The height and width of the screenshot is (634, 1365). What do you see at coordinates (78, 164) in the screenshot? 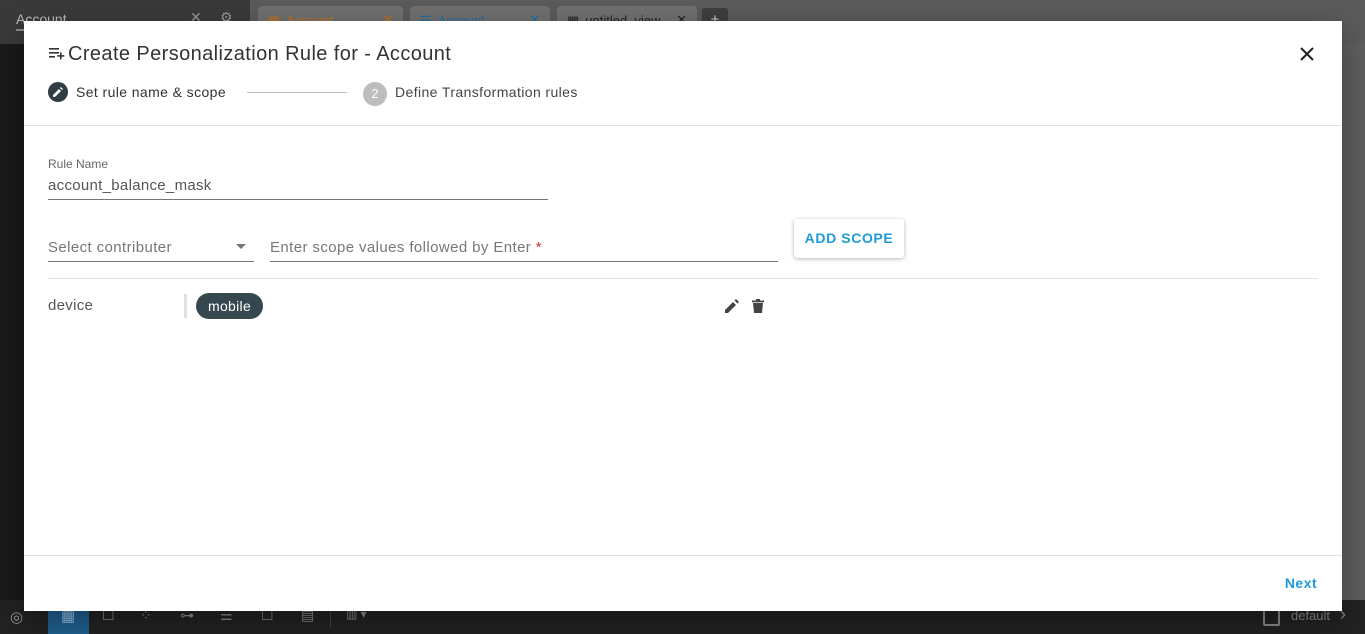
I see `rule-name-label: Rule Name` at bounding box center [78, 164].